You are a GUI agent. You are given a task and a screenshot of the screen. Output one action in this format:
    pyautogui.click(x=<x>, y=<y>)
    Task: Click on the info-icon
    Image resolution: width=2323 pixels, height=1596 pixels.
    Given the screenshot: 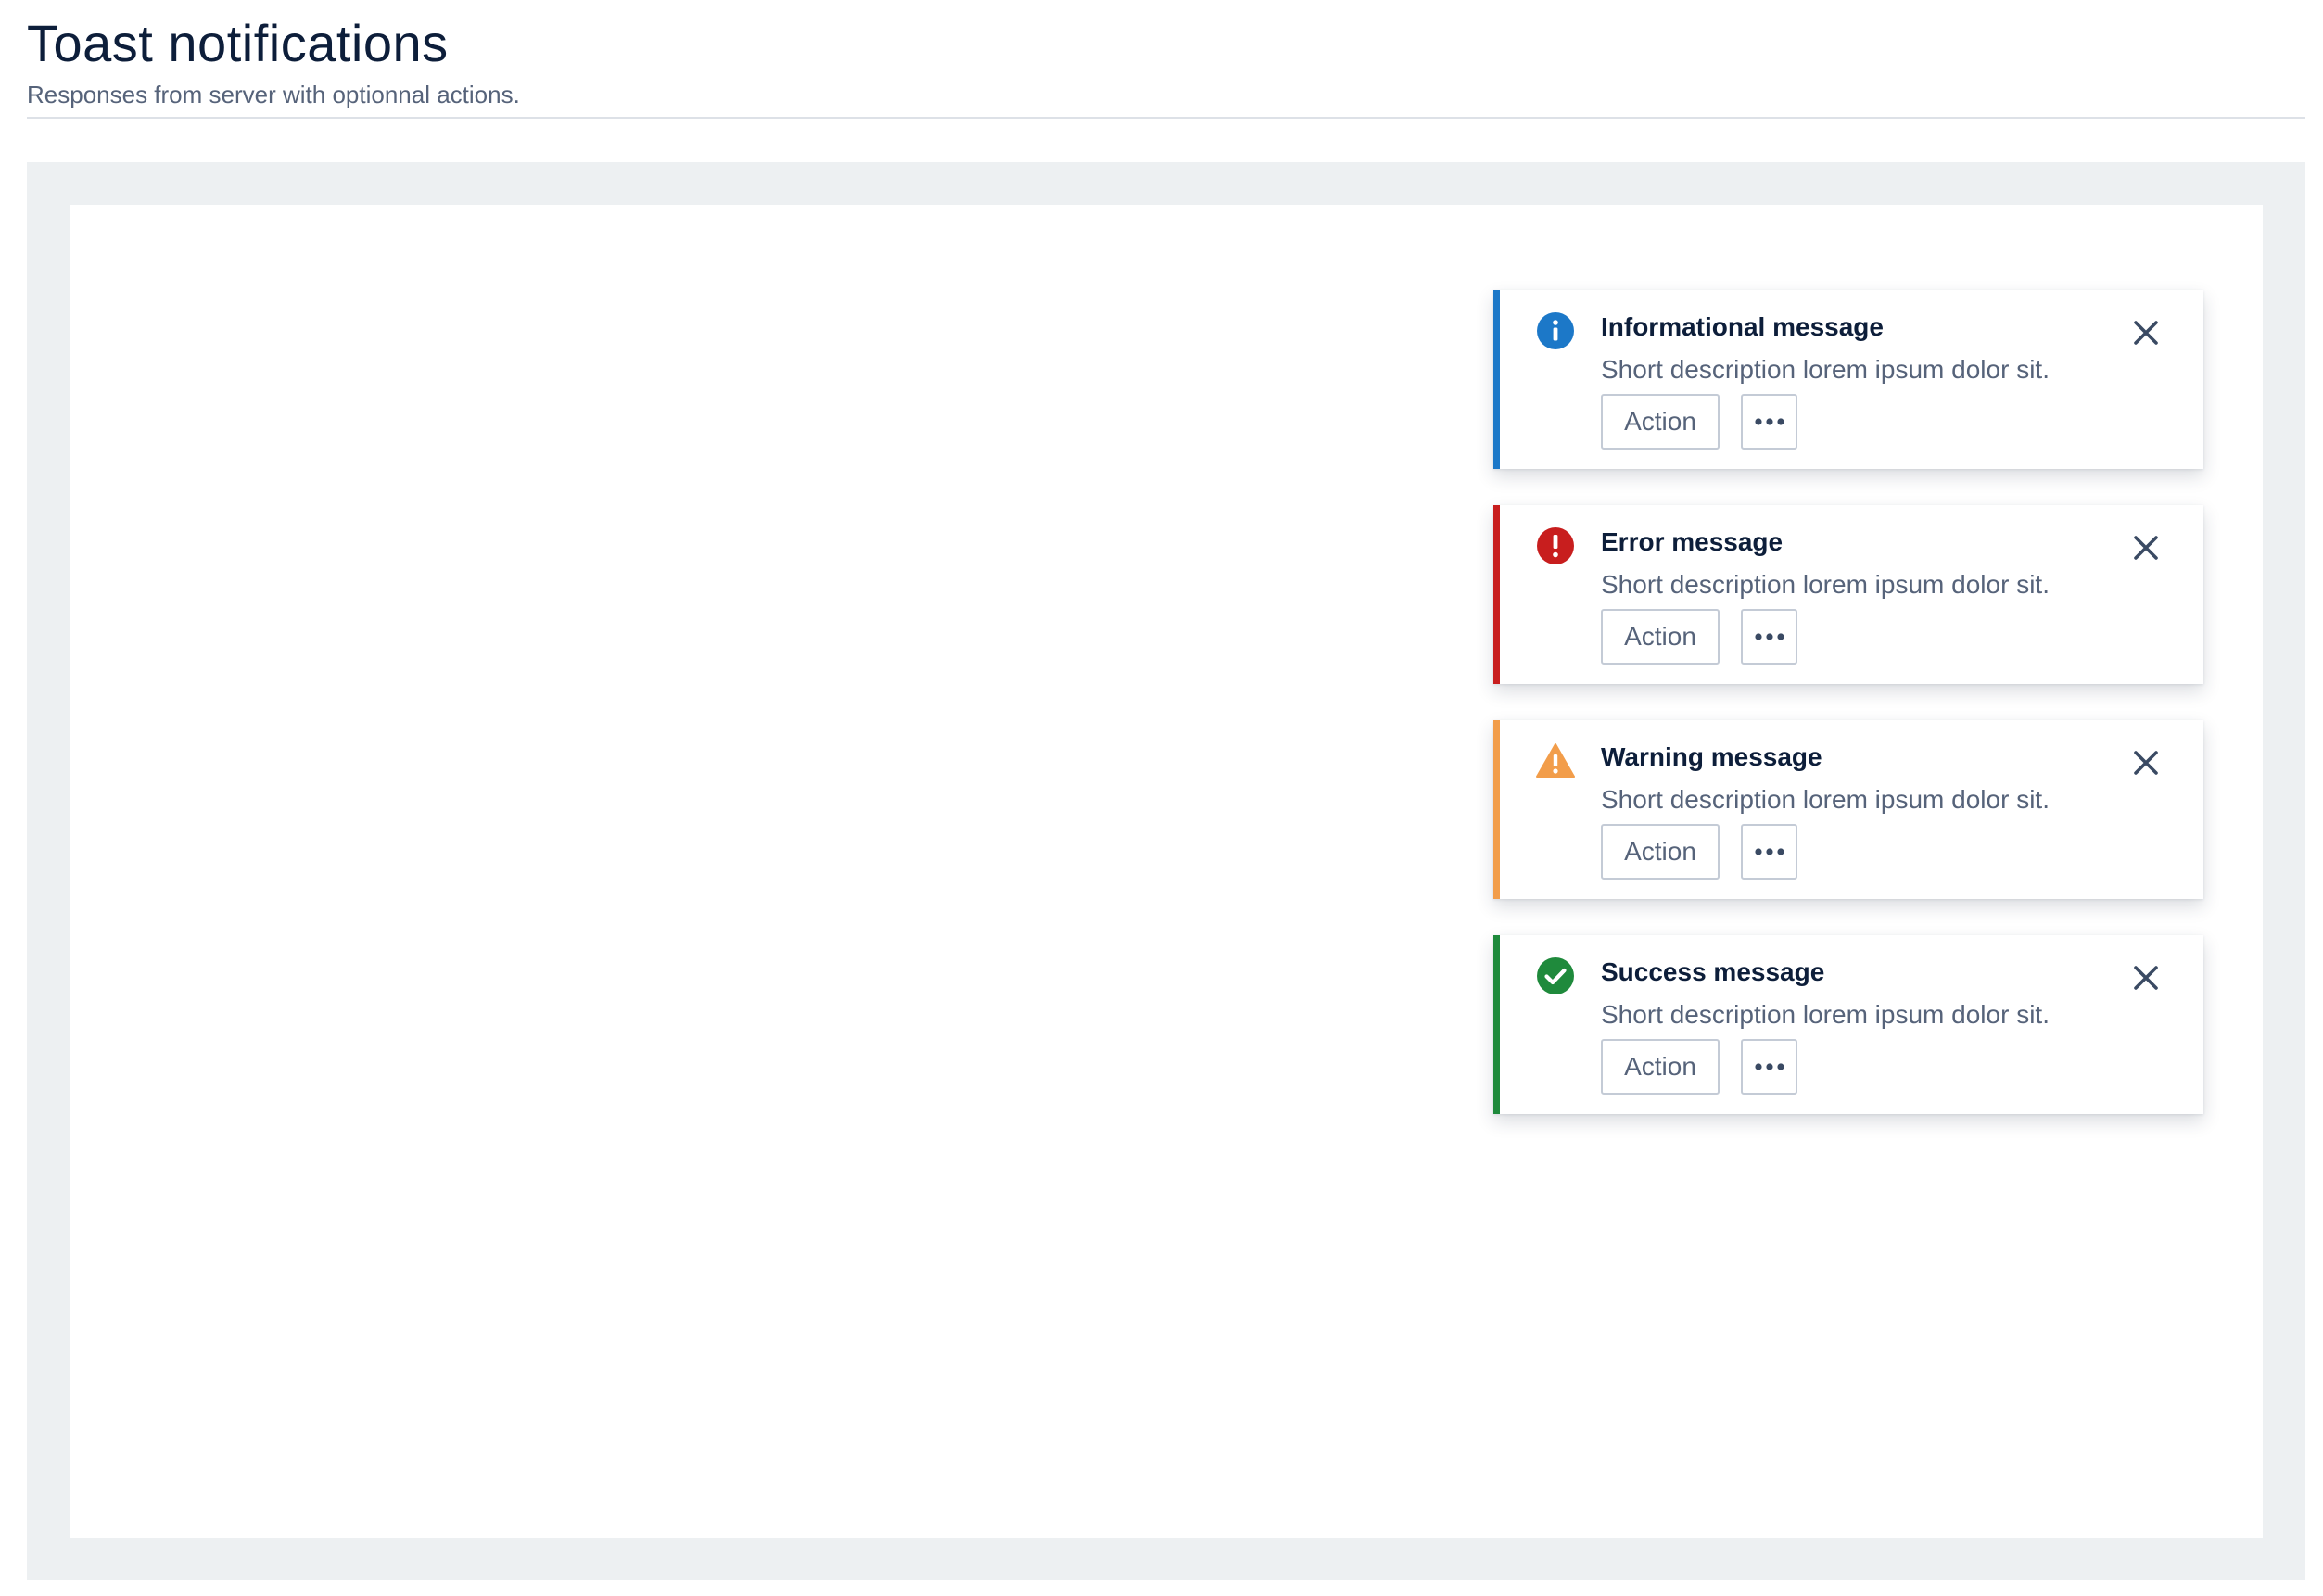 What is the action you would take?
    pyautogui.click(x=1555, y=331)
    